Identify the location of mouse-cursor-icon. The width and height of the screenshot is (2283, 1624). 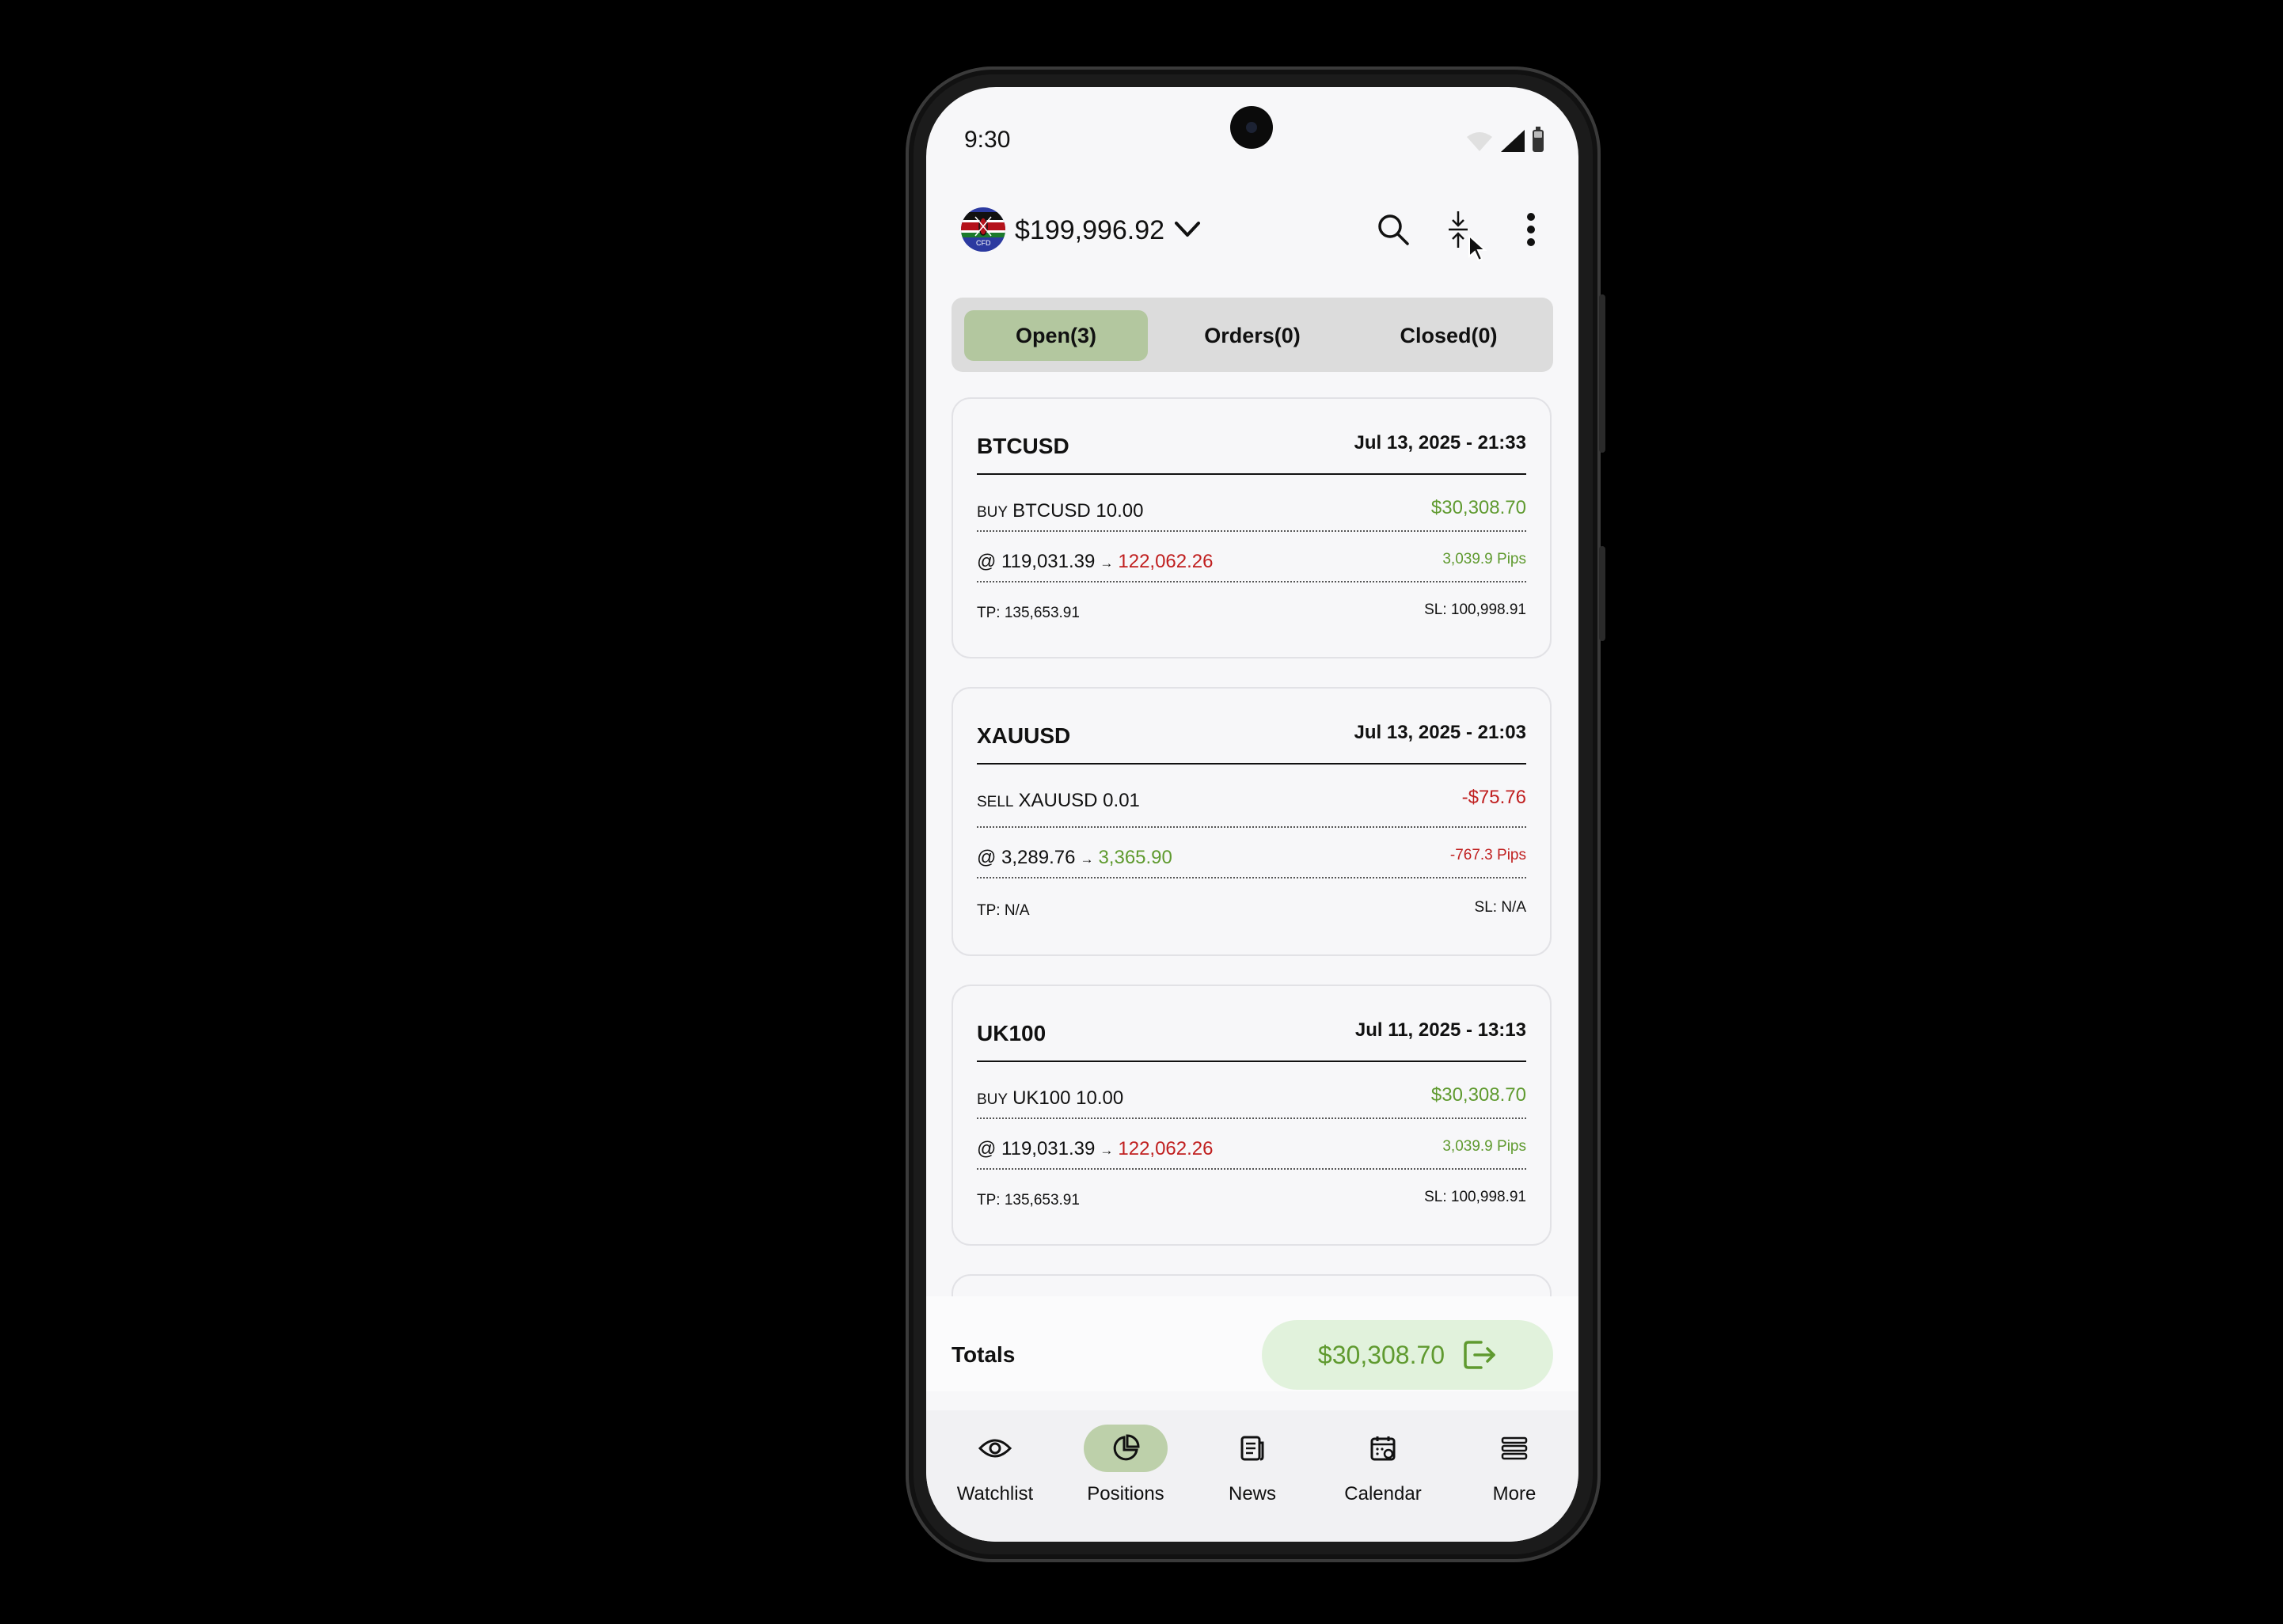
(1477, 248).